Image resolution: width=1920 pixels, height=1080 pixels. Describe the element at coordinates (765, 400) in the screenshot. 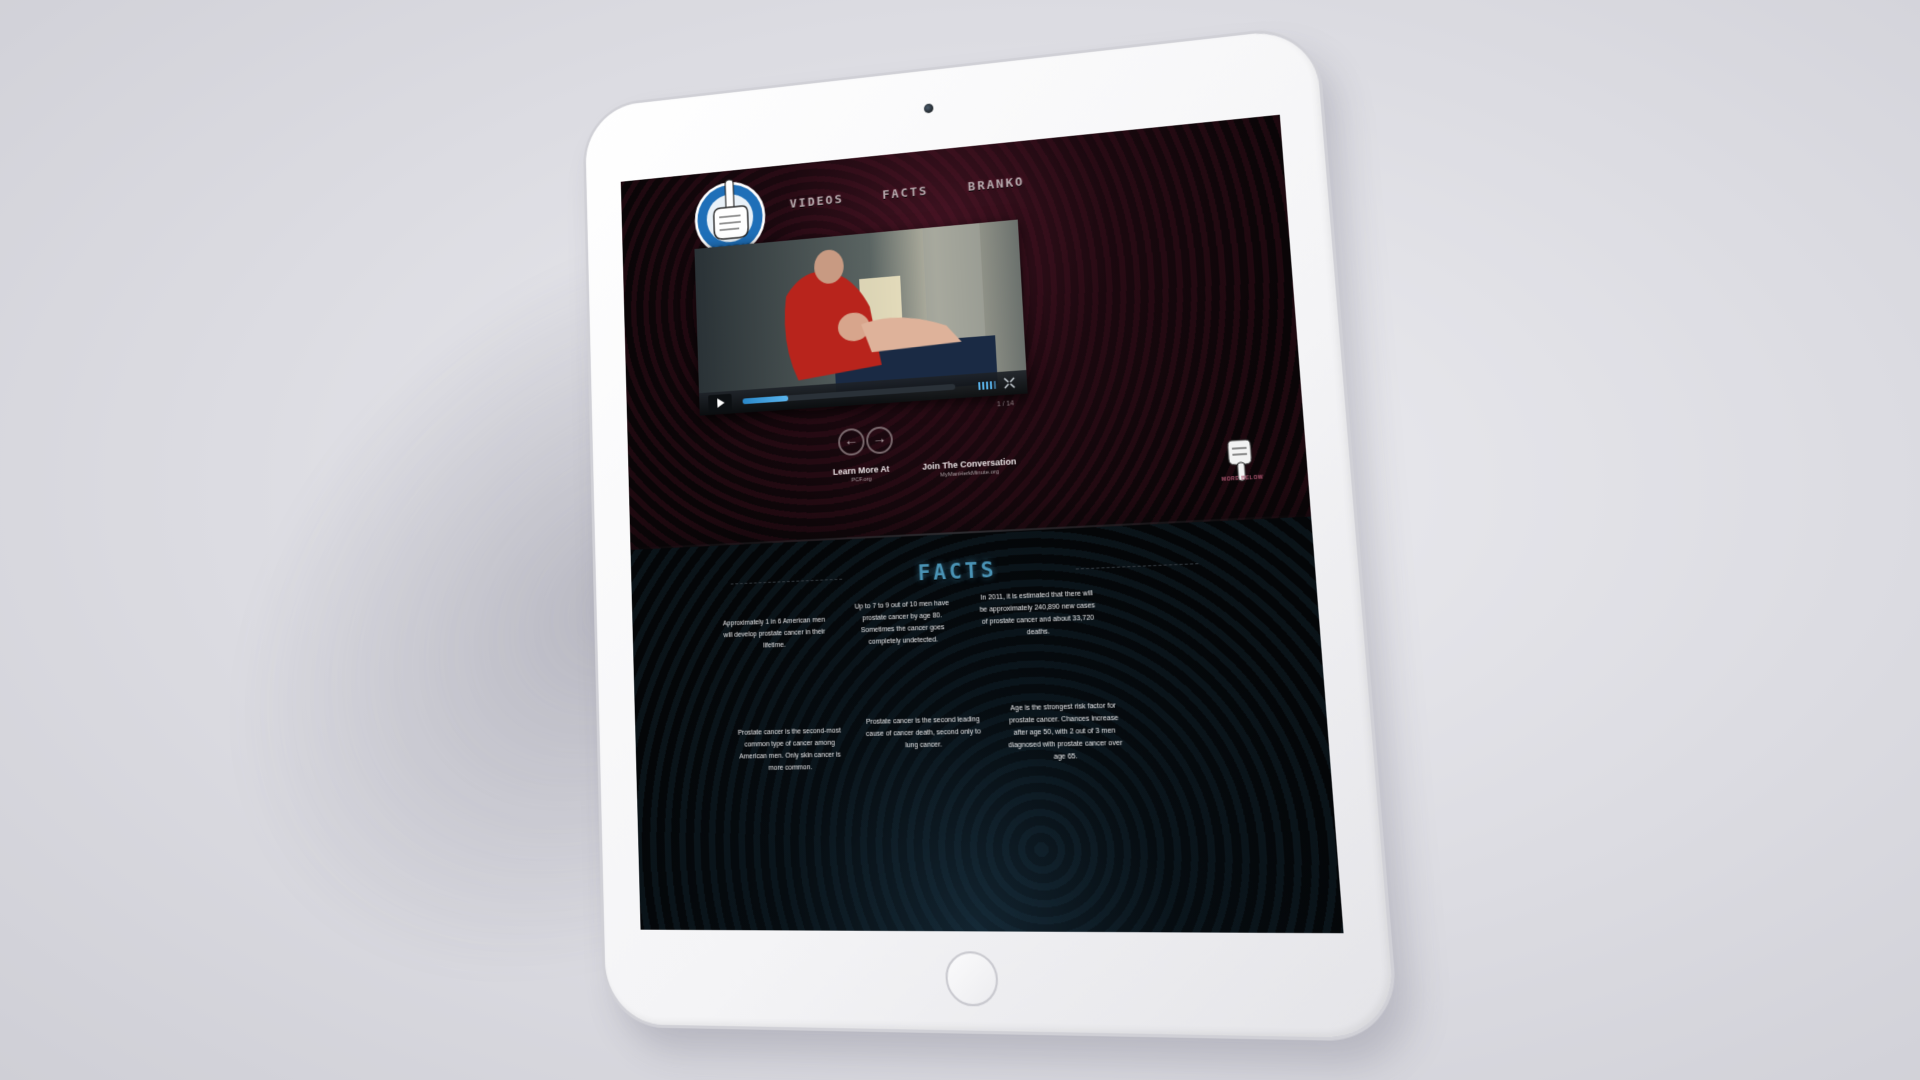

I see `video-progress-fill` at that location.